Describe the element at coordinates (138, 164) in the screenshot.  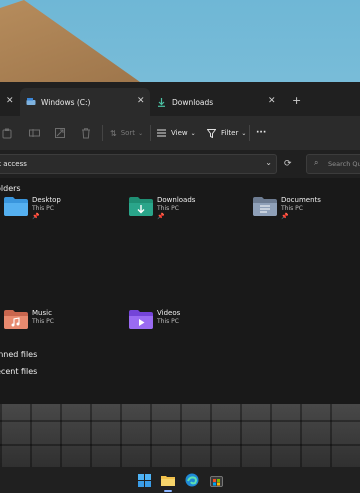
I see `address-field: k access ⌄` at that location.